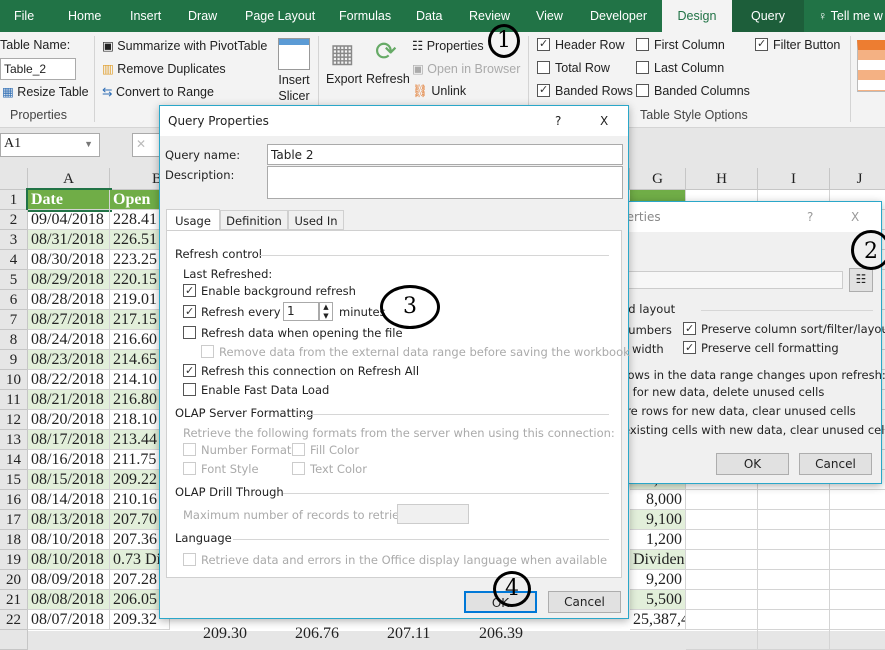 This screenshot has width=885, height=650. I want to click on column-header: A, so click(69, 179).